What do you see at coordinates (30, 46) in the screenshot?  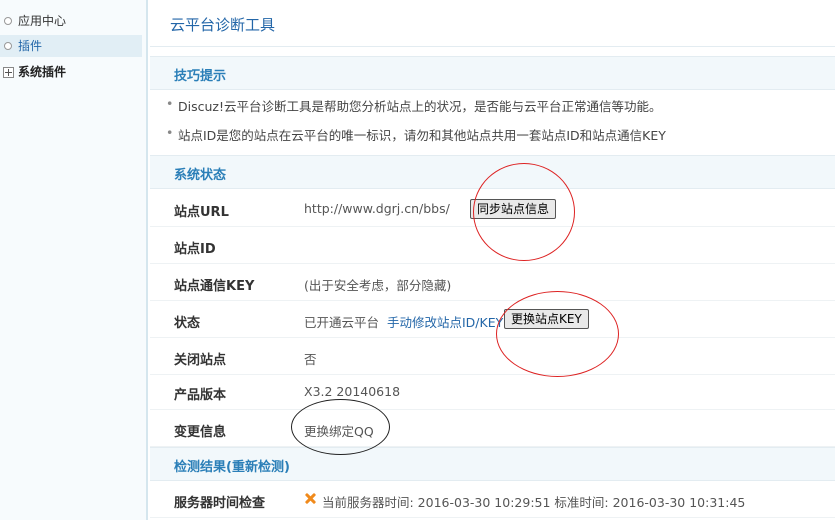 I see `sidebar-item-label: 插件` at bounding box center [30, 46].